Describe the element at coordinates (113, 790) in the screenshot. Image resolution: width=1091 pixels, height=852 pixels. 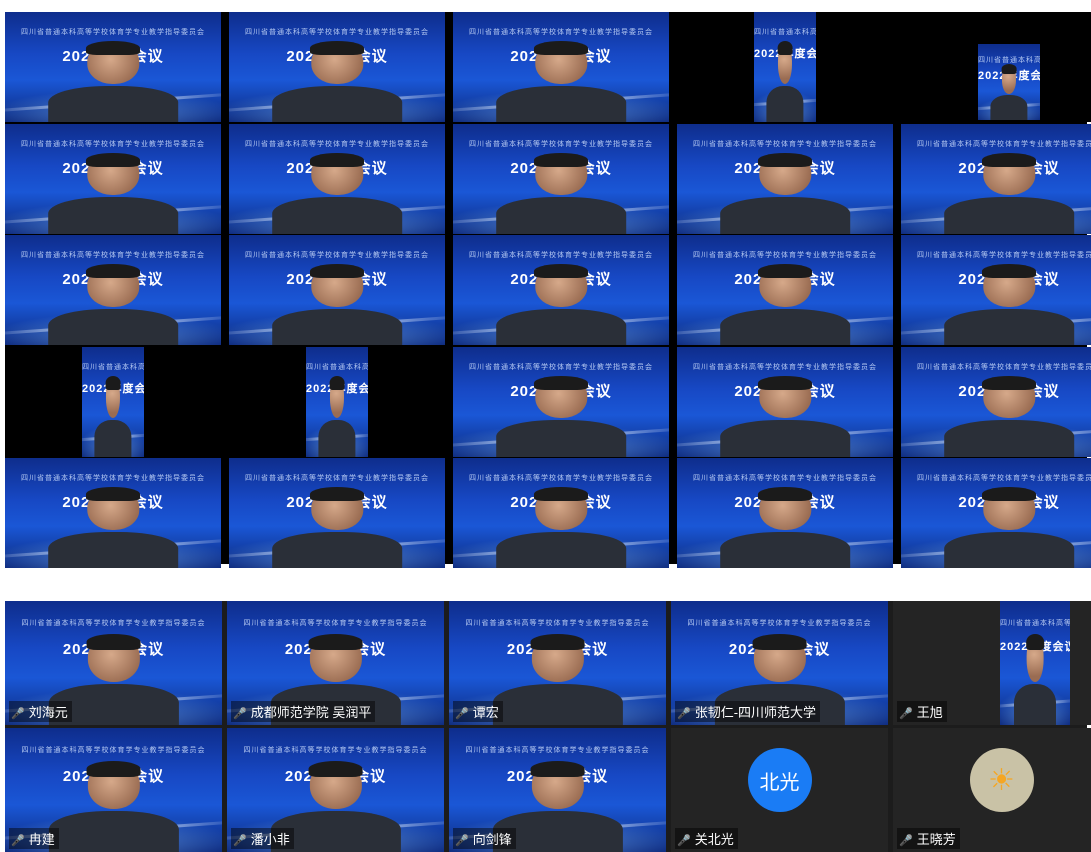
I see `participant-video-tile: 四川省普通本科高等学校体育学专业教学指导委员会2022年度会议🎤冉建` at that location.